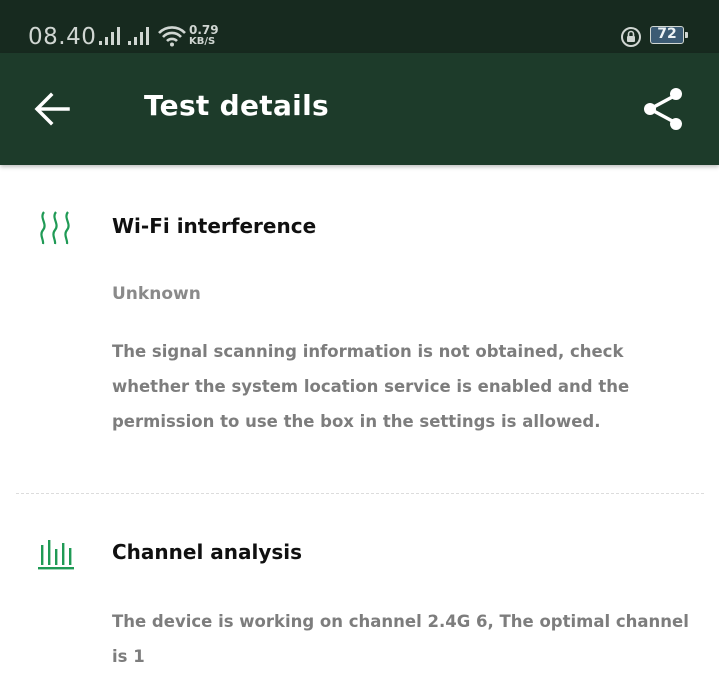 The width and height of the screenshot is (719, 674). What do you see at coordinates (236, 105) in the screenshot?
I see `page-title: Test details` at bounding box center [236, 105].